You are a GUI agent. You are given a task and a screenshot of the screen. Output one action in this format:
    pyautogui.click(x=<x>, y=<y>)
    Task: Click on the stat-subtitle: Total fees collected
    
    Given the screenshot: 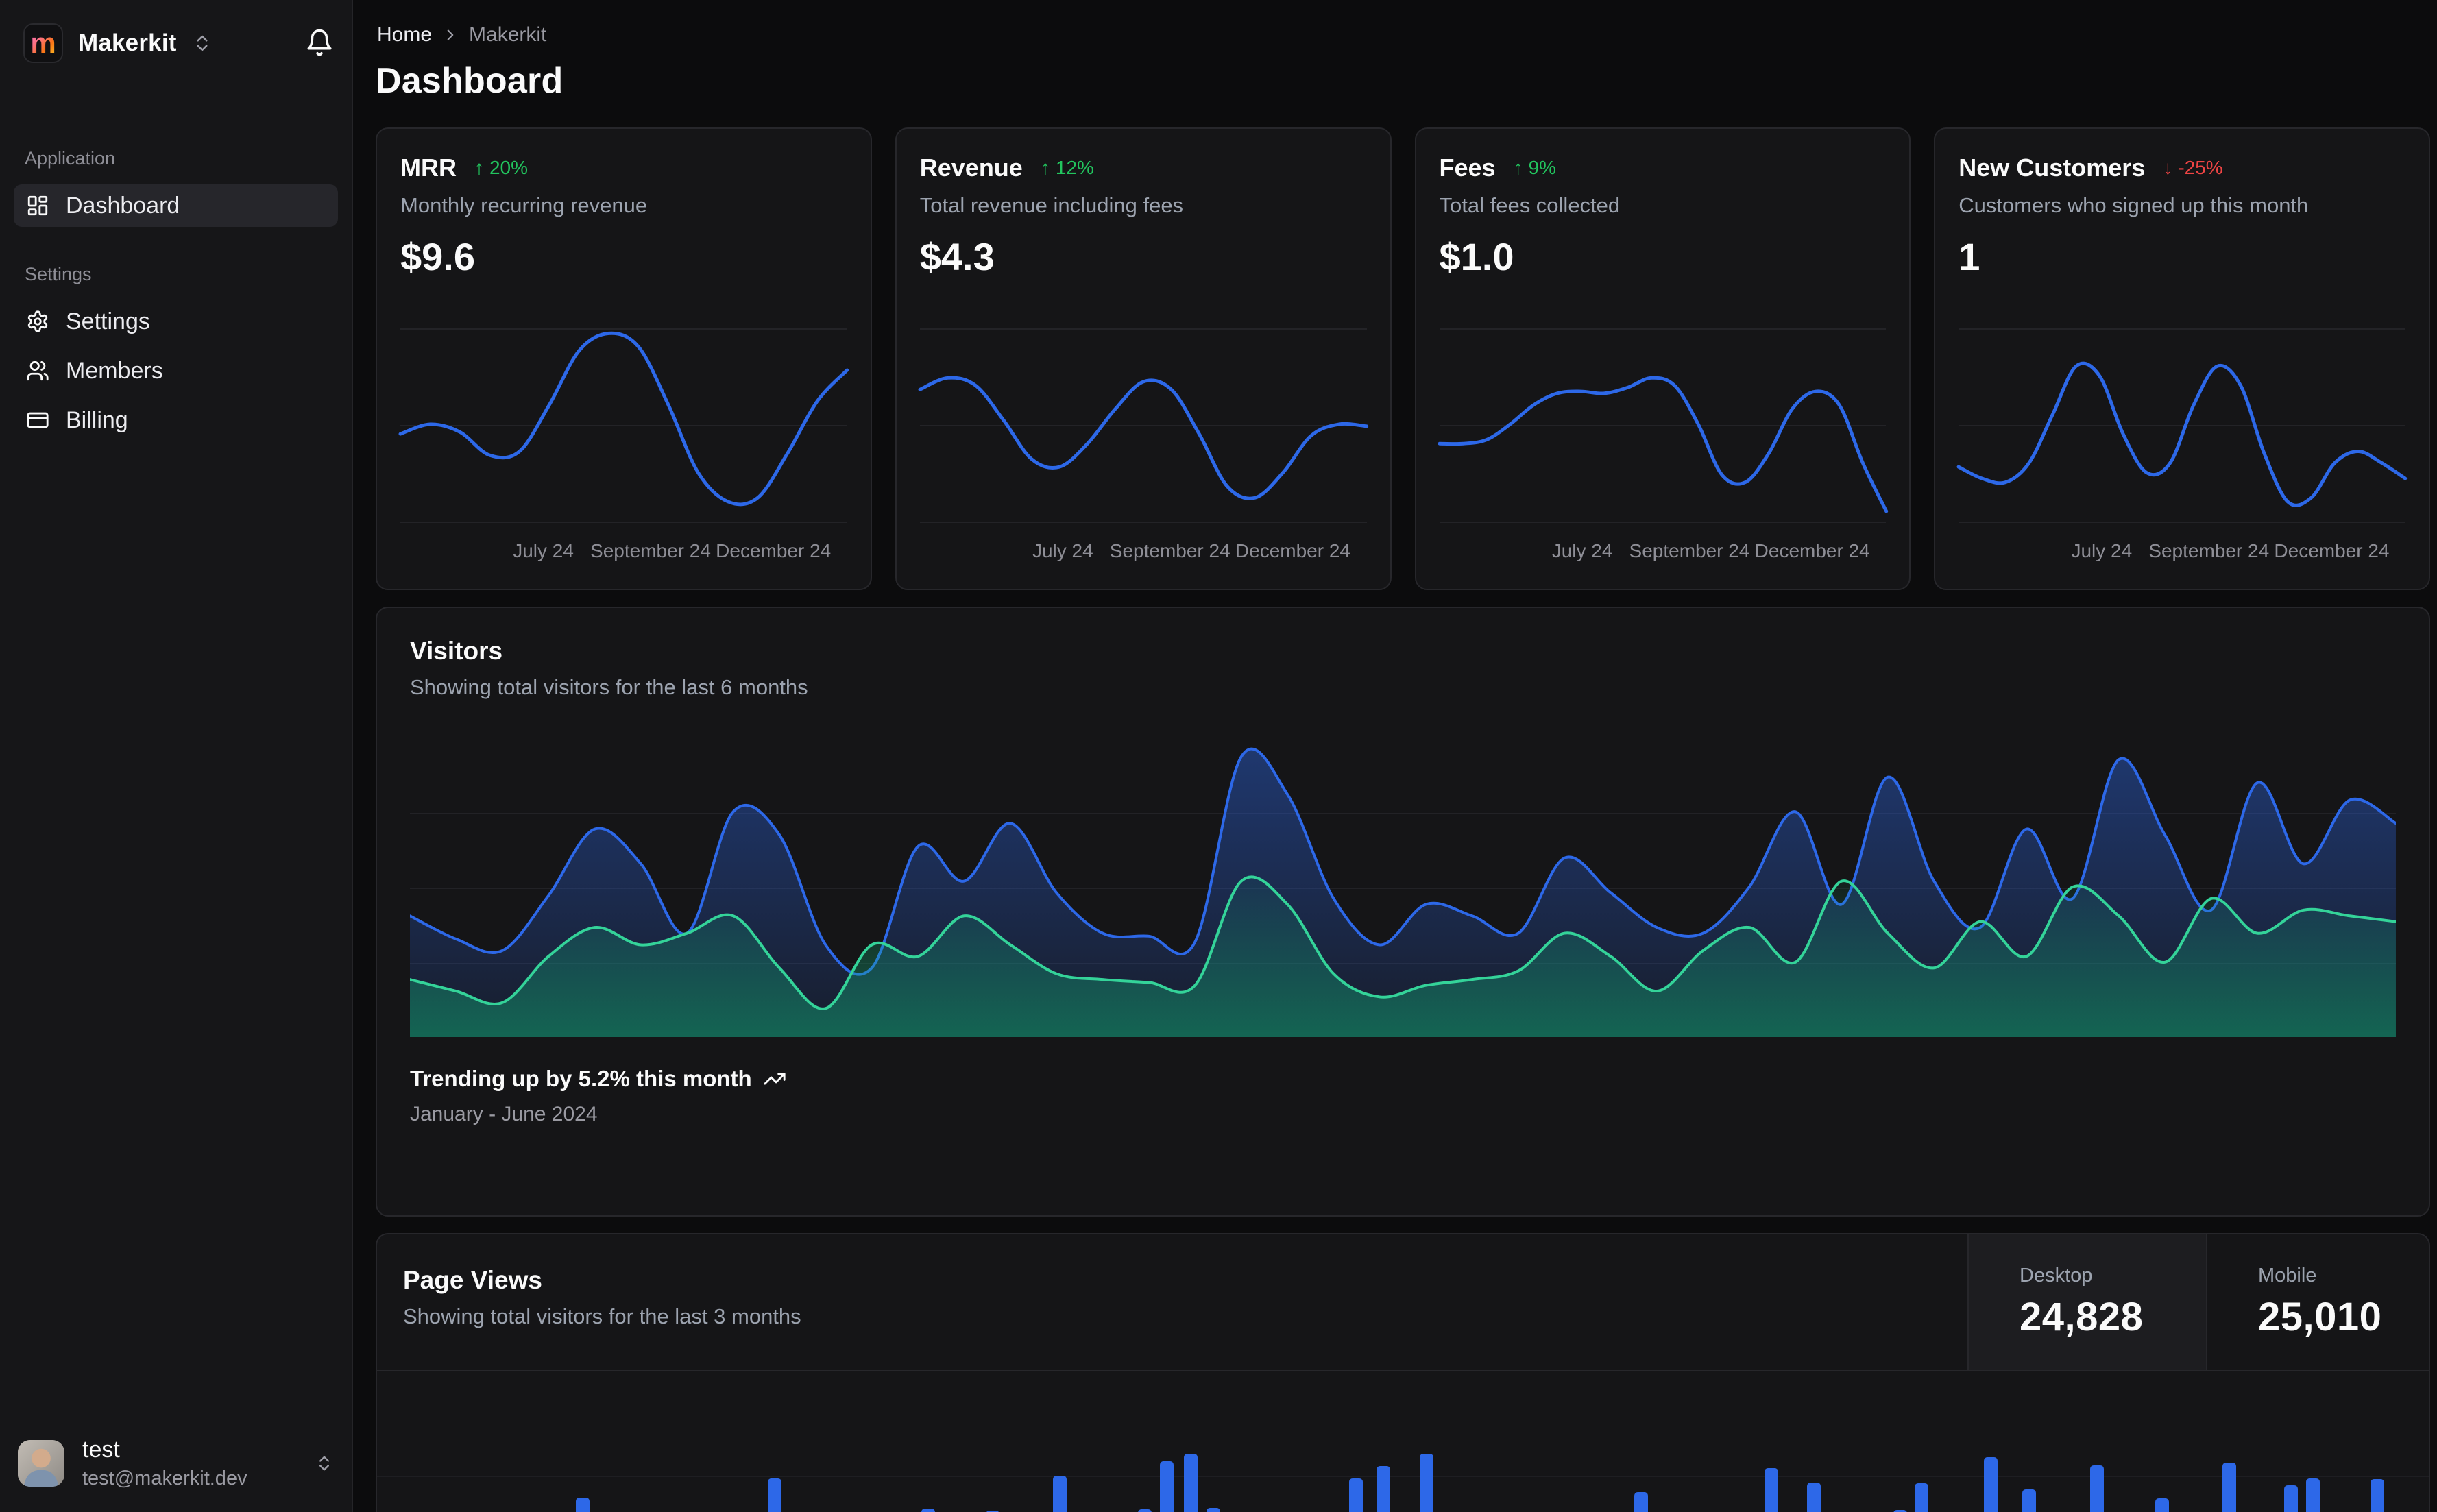 What is the action you would take?
    pyautogui.click(x=1530, y=205)
    